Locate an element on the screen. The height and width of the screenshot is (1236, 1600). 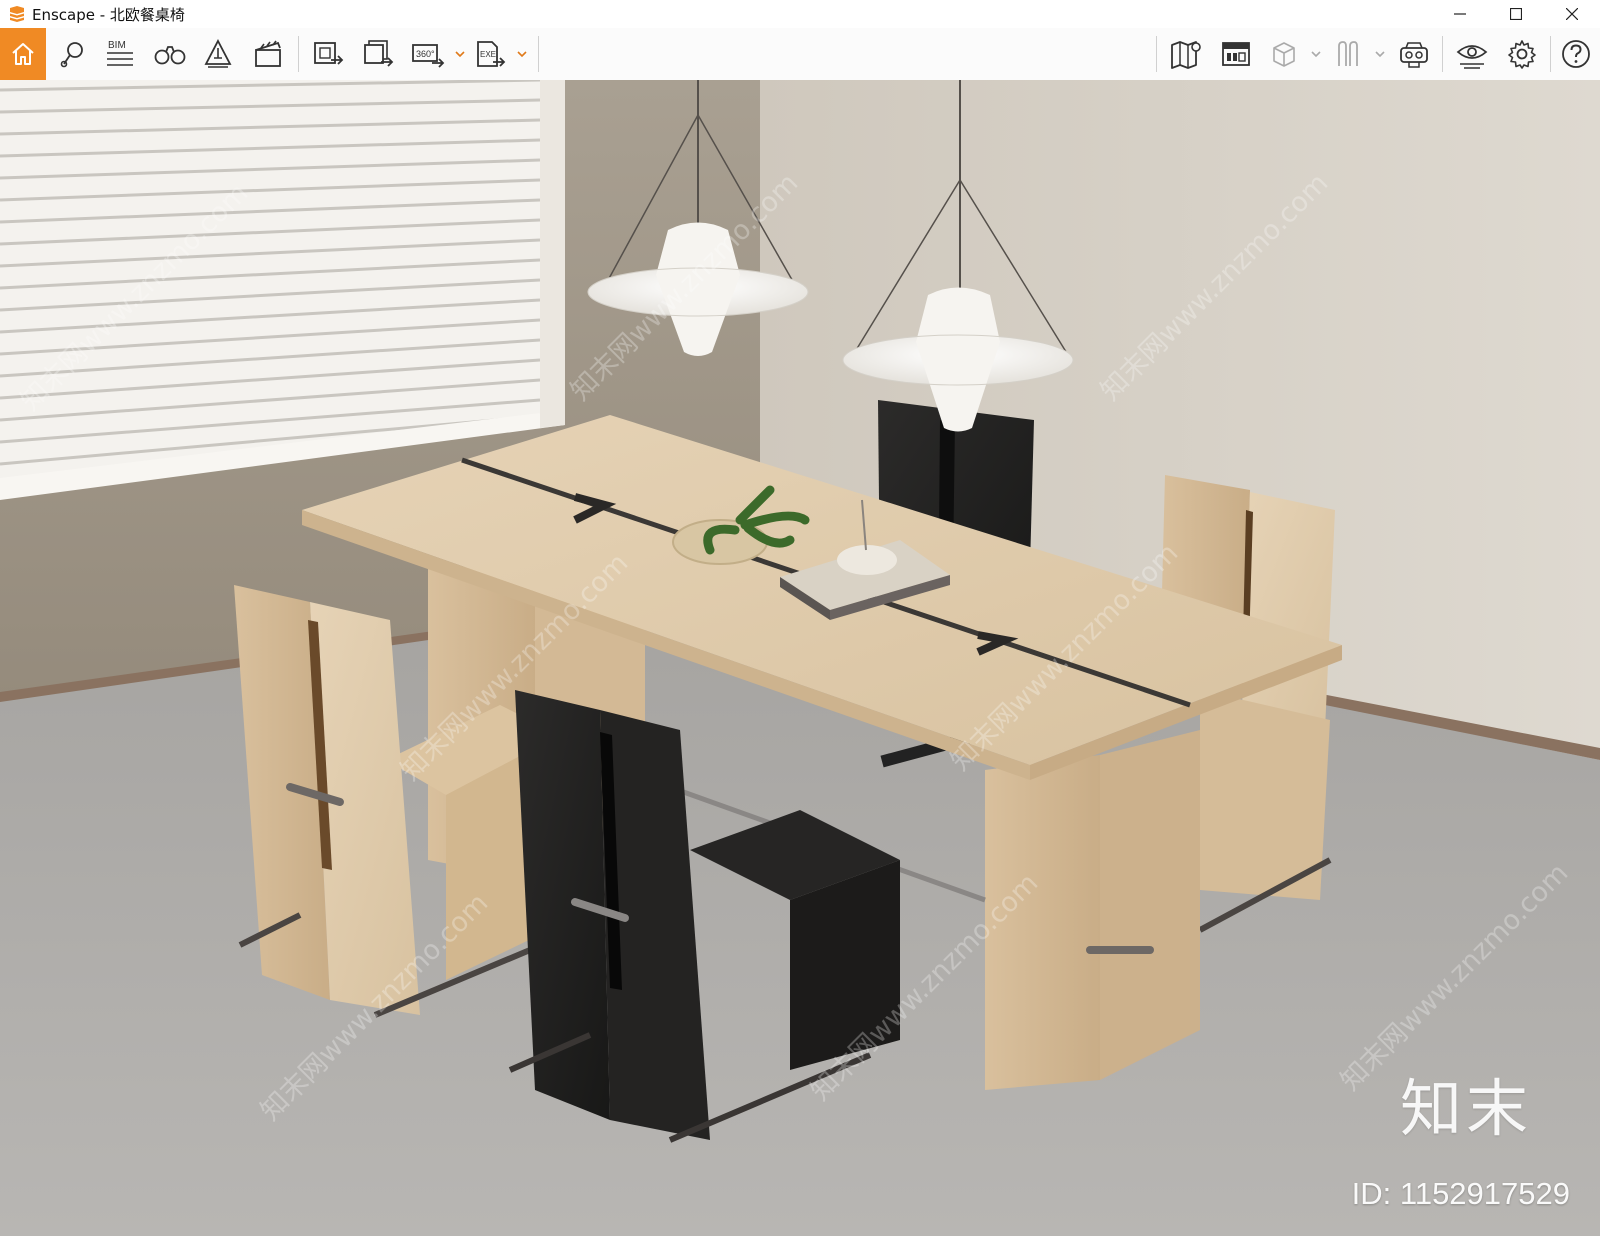
exe-label: EXE is located at coordinates (488, 54).